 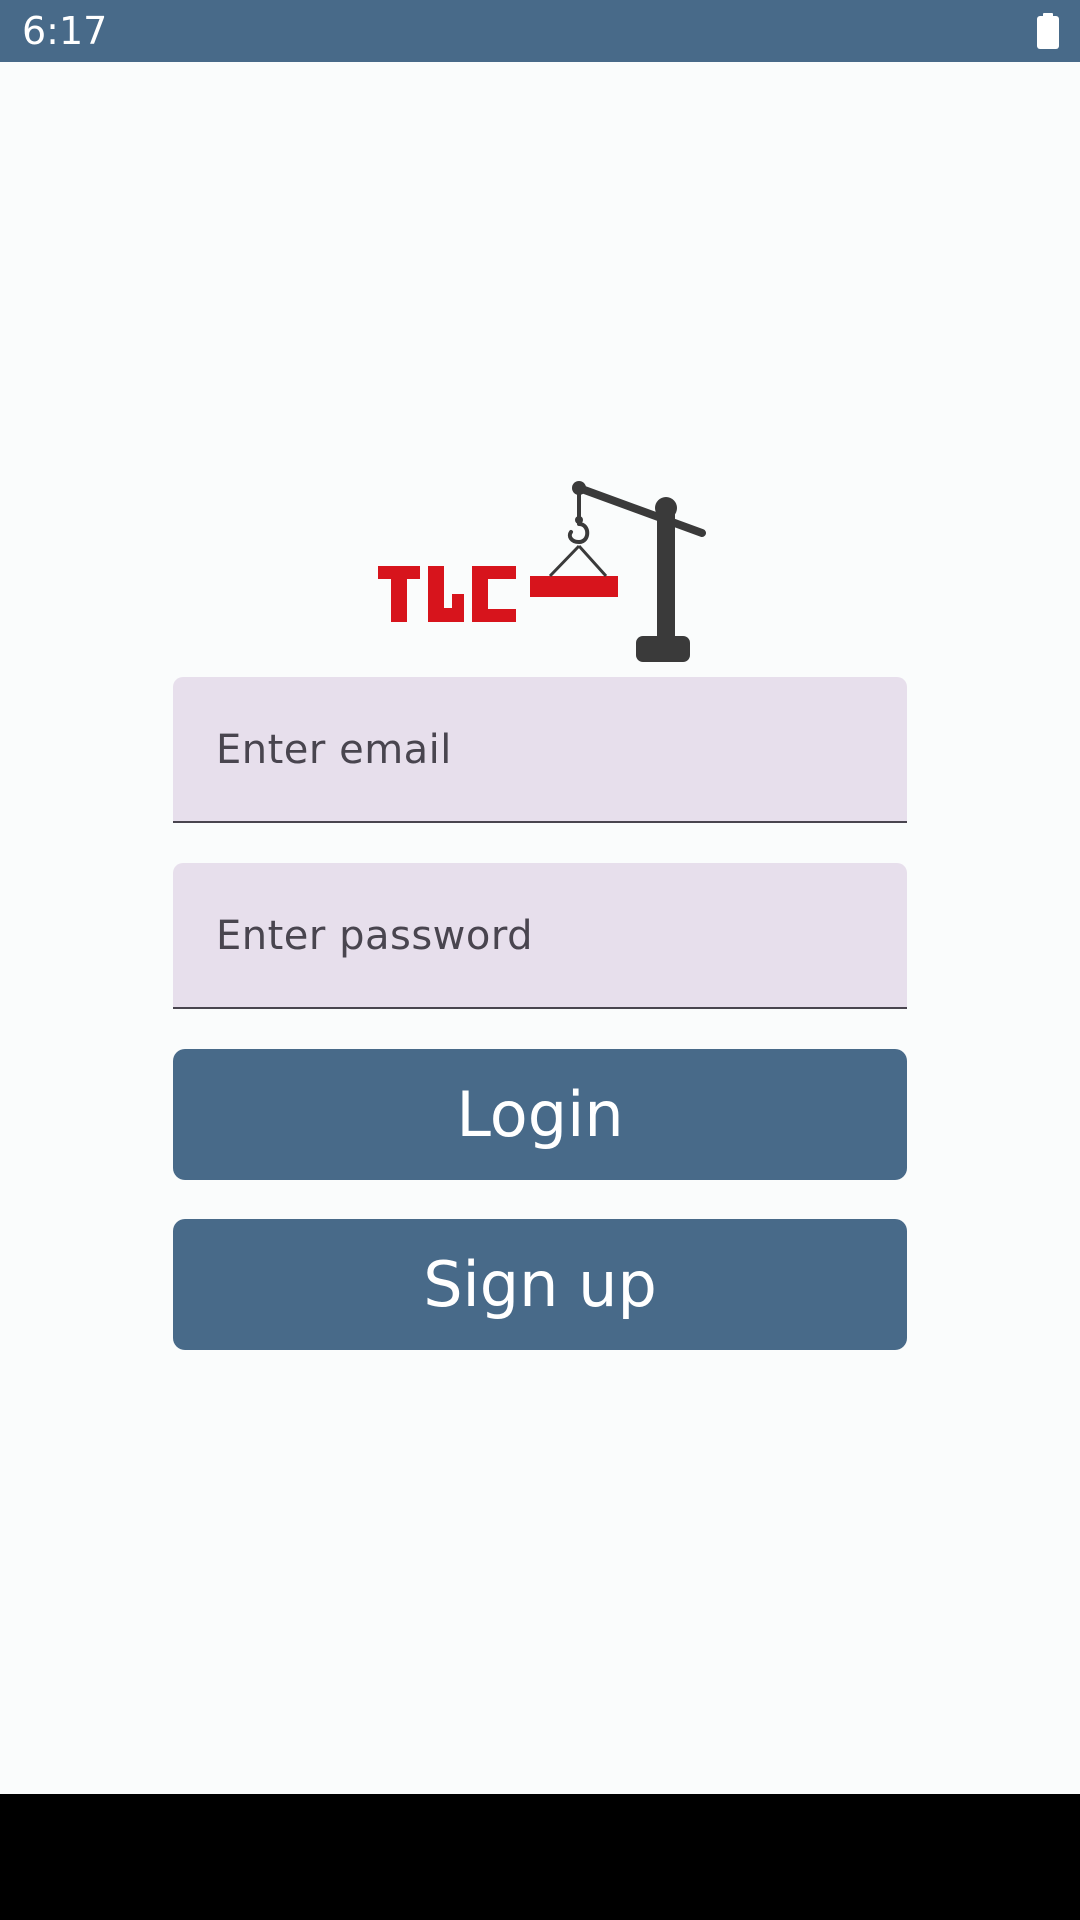 I want to click on login-button: Login, so click(x=540, y=1114).